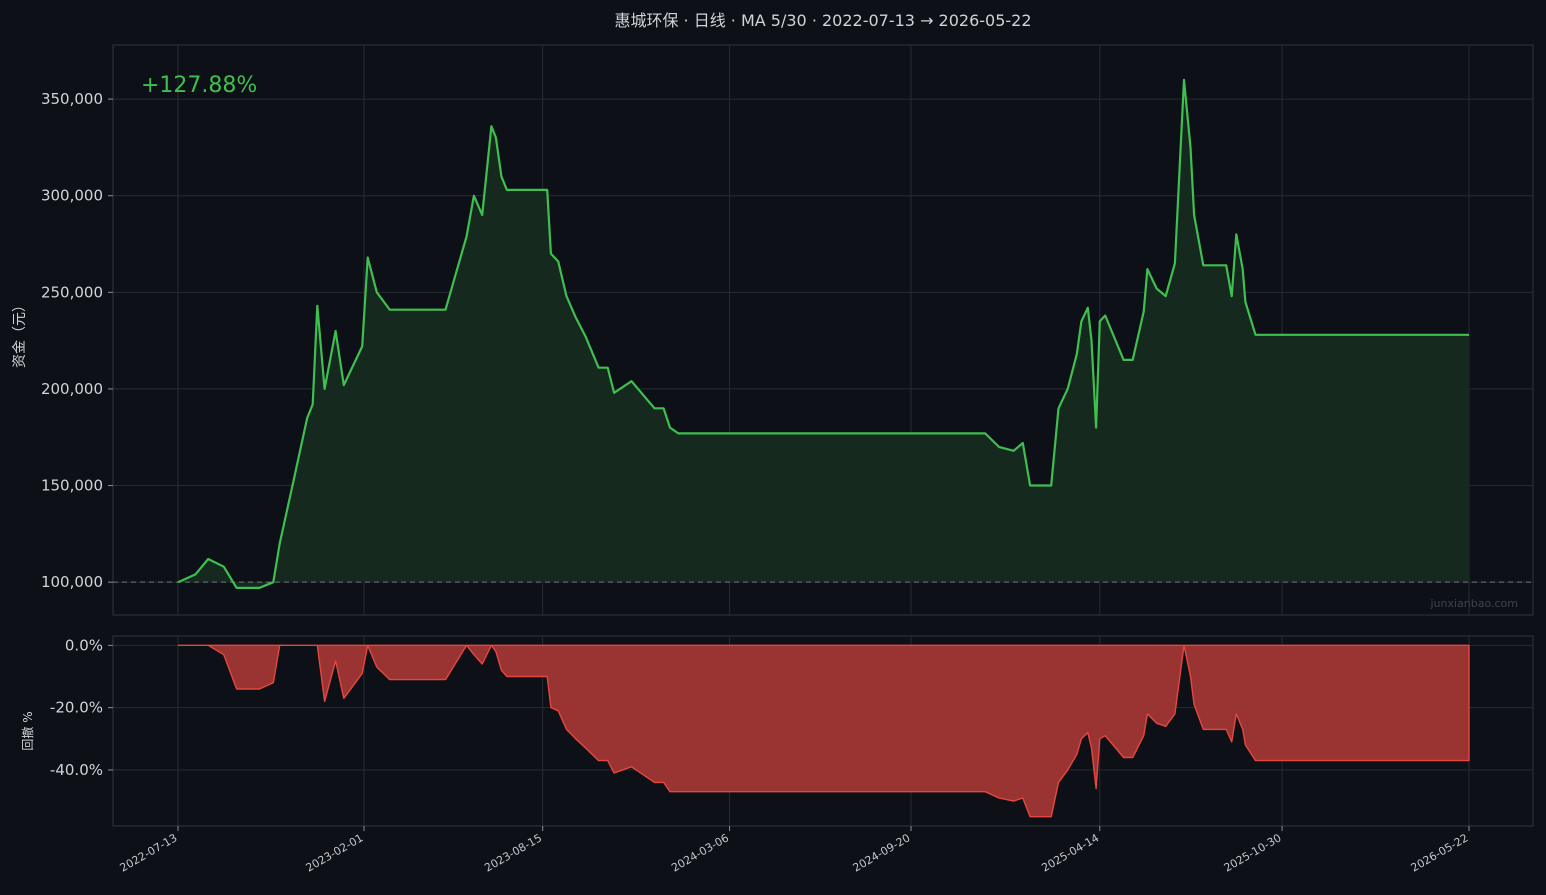 This screenshot has height=895, width=1546. I want to click on watermark: junxianbao.com, so click(1473, 603).